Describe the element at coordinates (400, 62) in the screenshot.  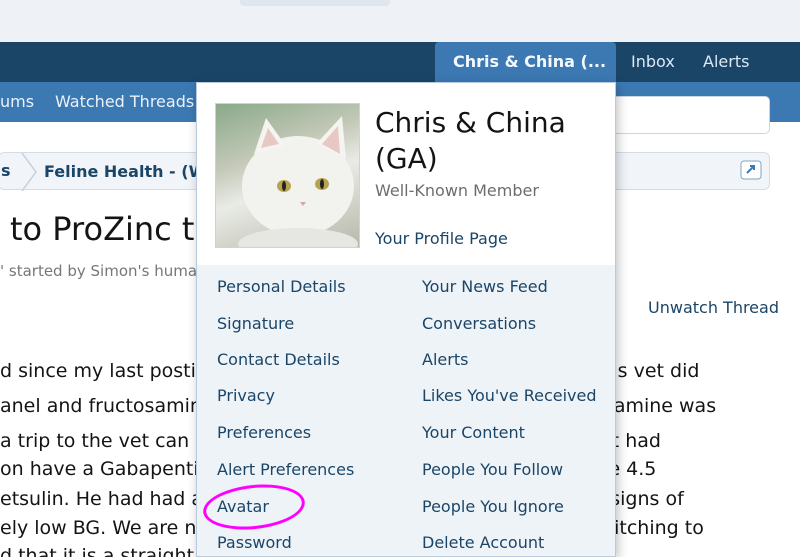
I see `main-navbar: Chris & China (... Inbox Alerts` at that location.